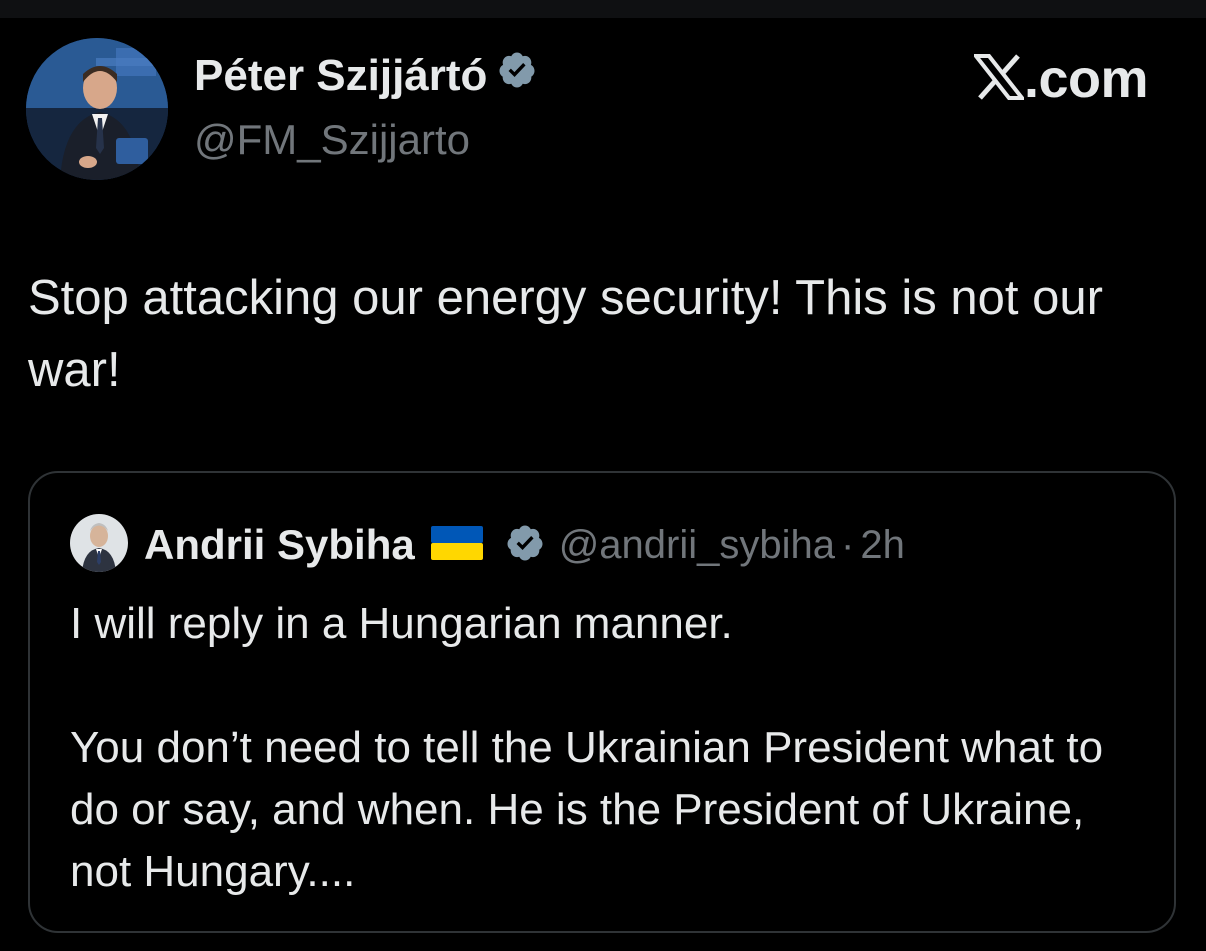 The width and height of the screenshot is (1206, 951). I want to click on author-avatar-image, so click(97, 109).